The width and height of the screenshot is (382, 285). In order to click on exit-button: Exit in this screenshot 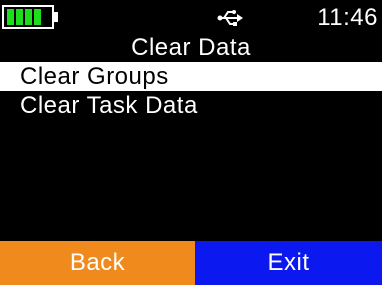, I will do `click(288, 263)`.